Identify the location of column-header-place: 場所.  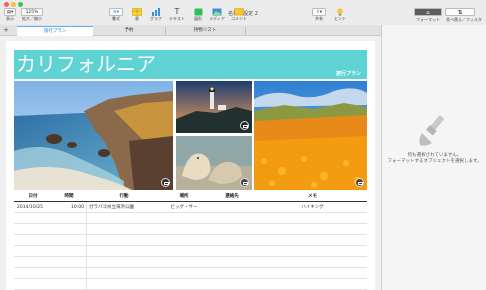
(184, 197).